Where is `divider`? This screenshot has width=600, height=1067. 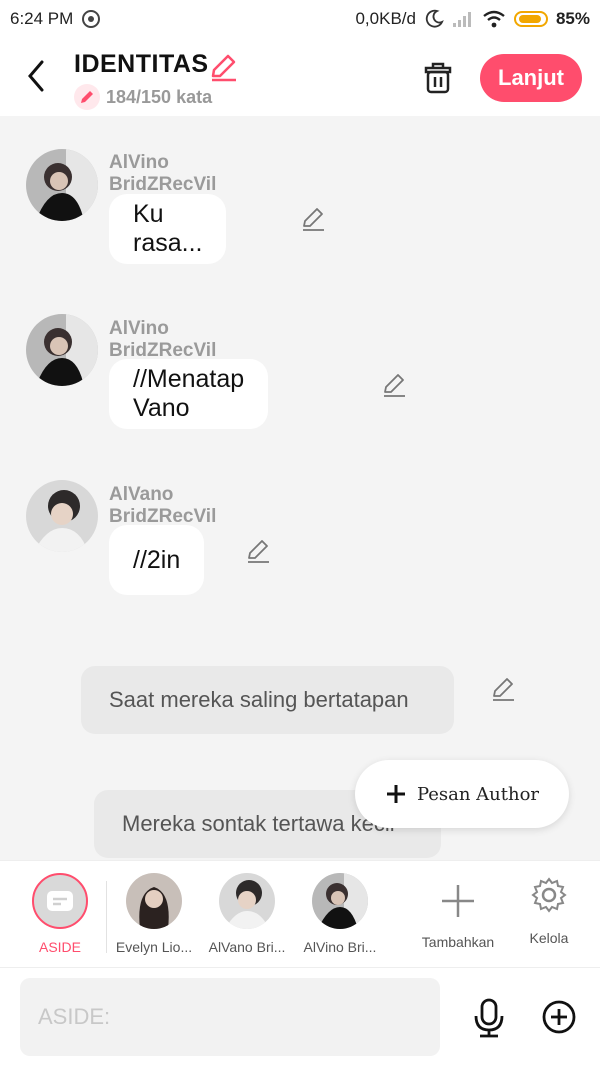 divider is located at coordinates (106, 917).